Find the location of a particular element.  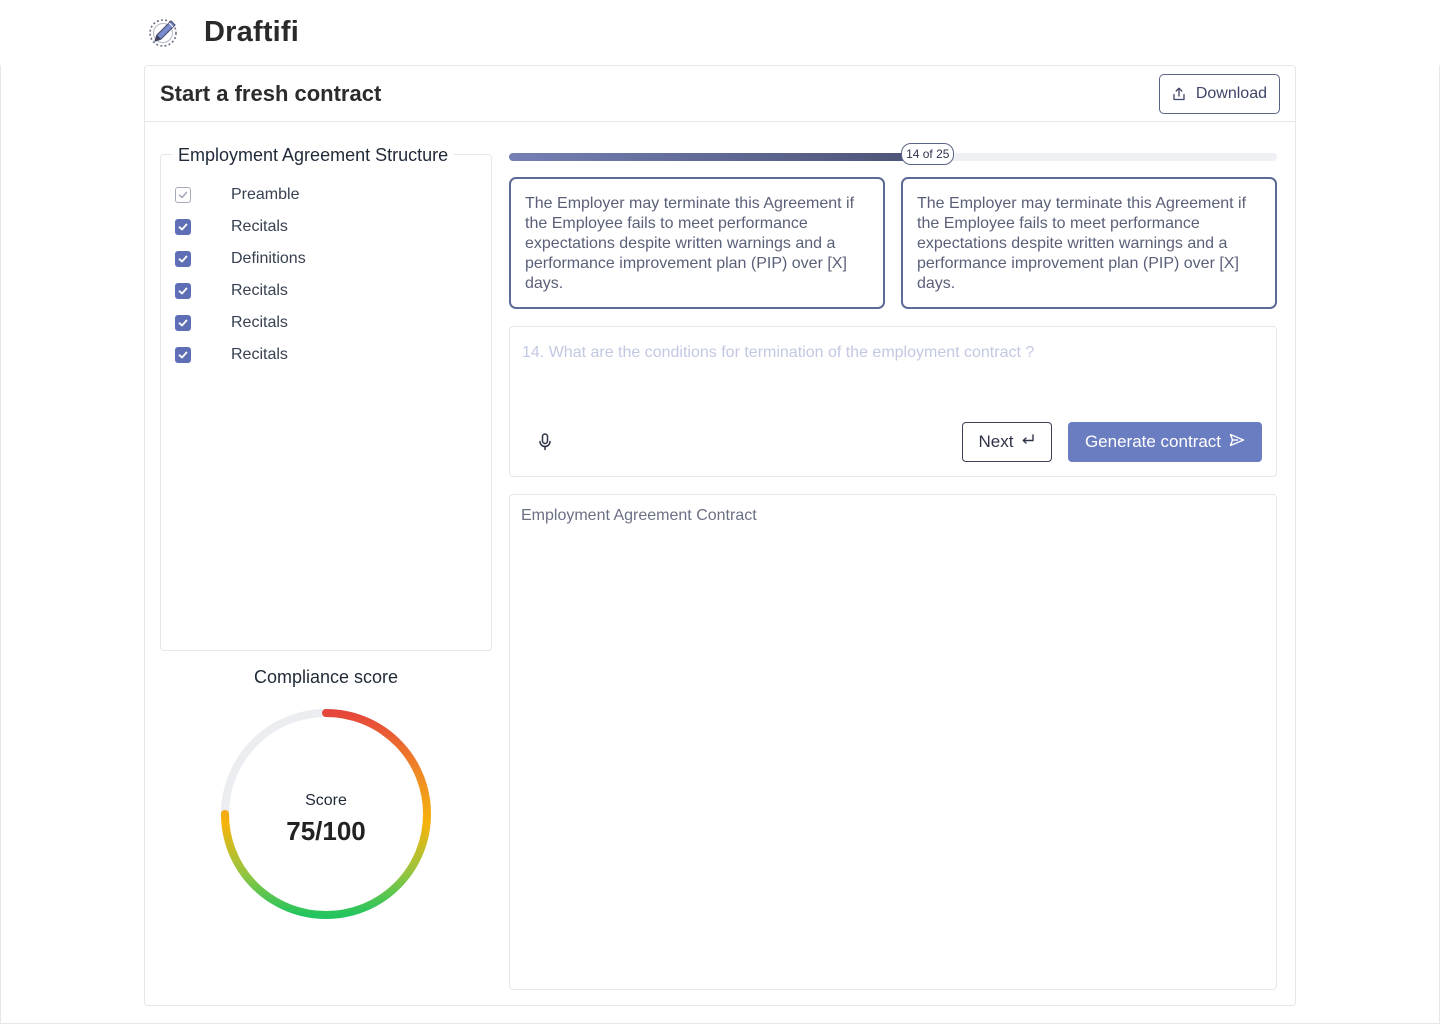

structure-title: Employment Agreement Structure is located at coordinates (313, 155).